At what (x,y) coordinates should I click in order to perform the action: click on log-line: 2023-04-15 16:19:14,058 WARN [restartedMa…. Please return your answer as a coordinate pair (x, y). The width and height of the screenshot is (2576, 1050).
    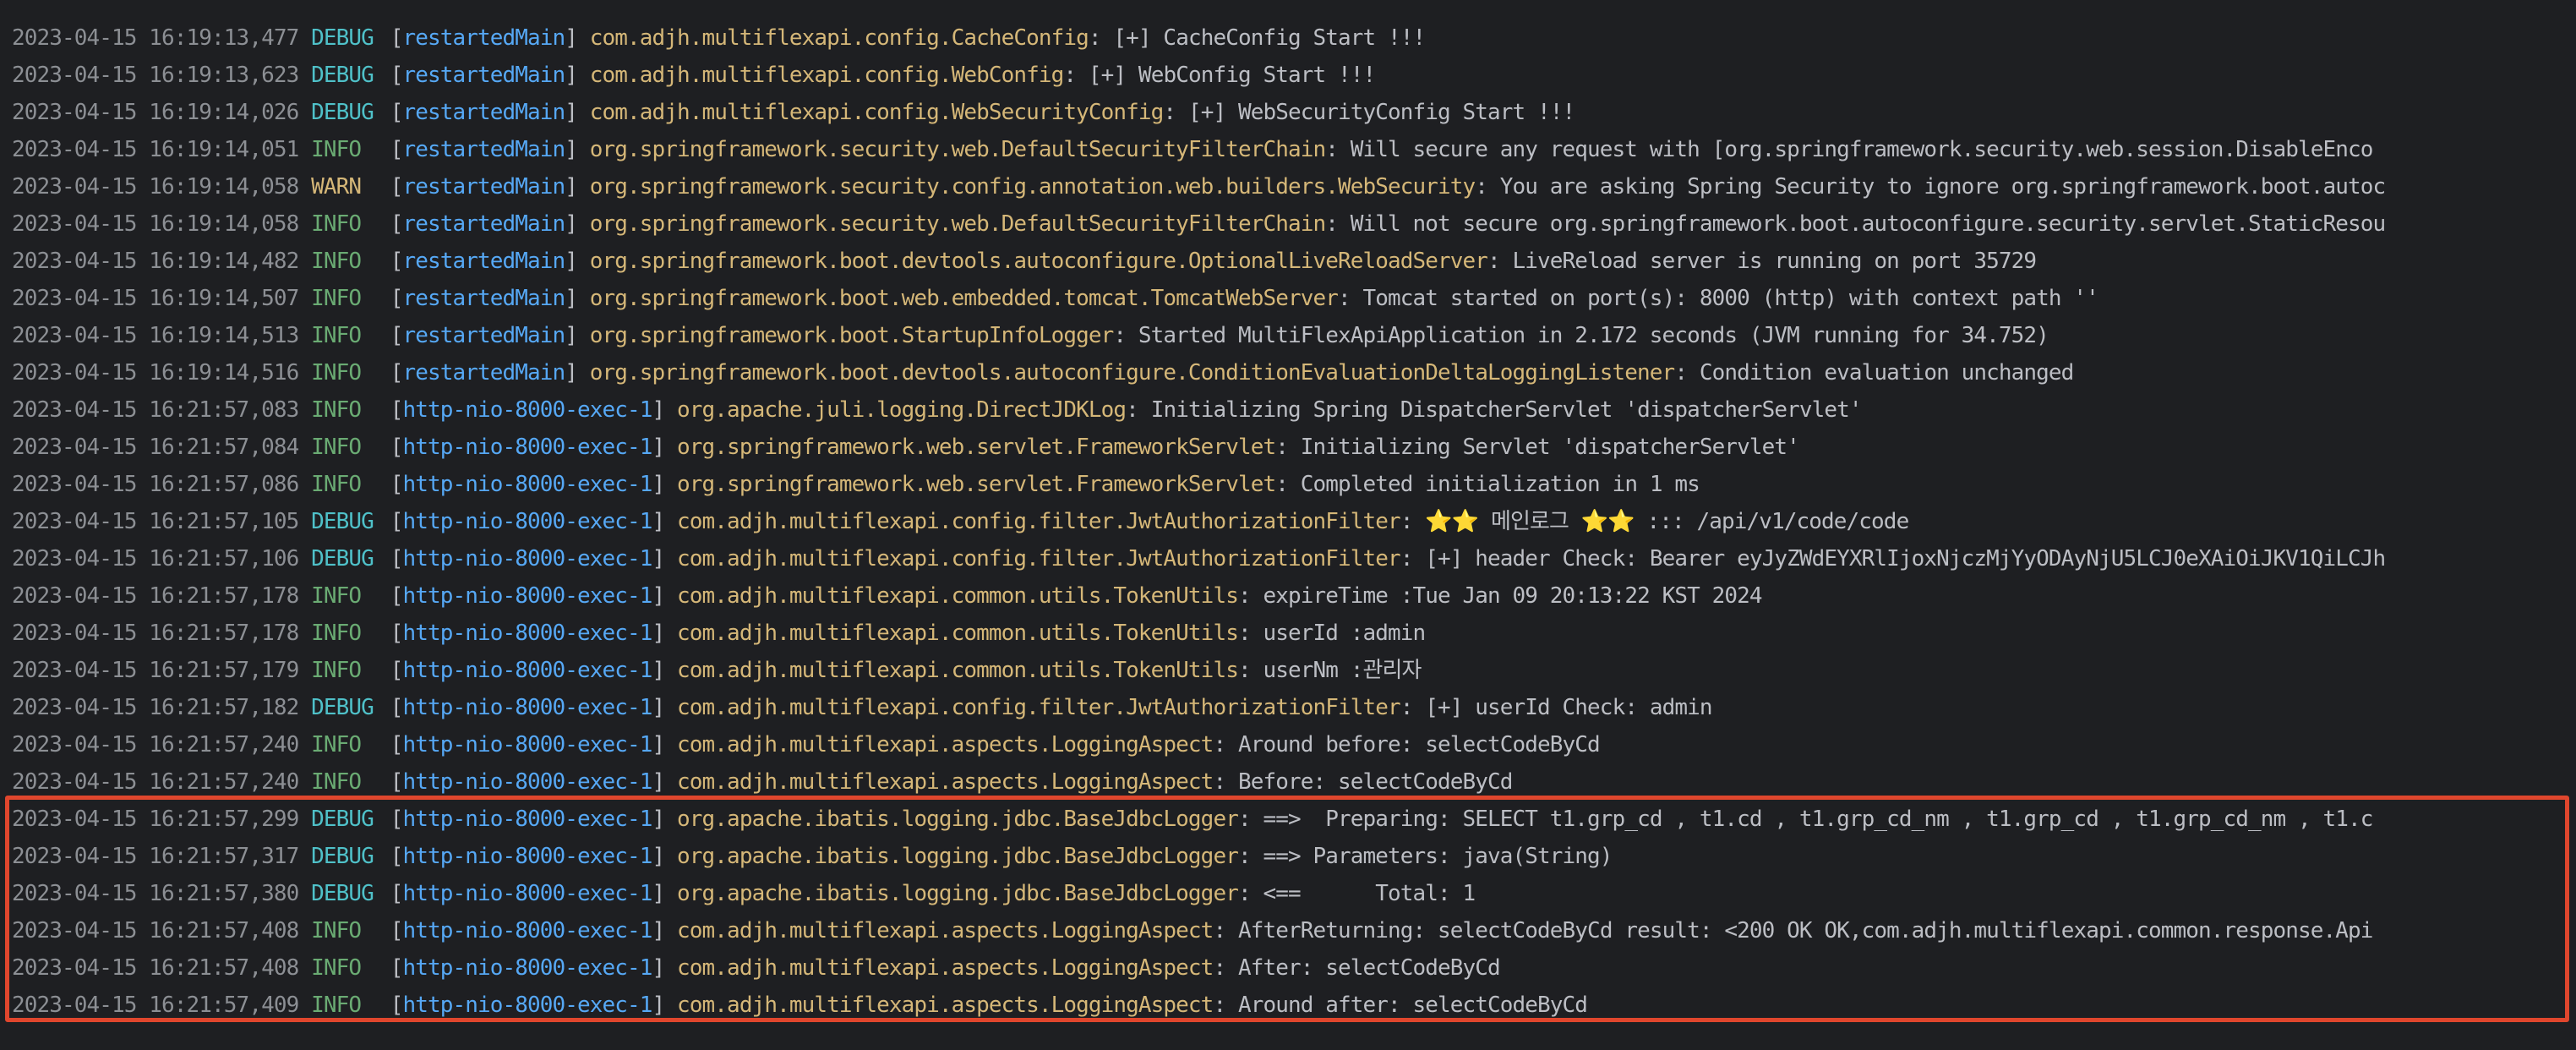
    Looking at the image, I should click on (1199, 186).